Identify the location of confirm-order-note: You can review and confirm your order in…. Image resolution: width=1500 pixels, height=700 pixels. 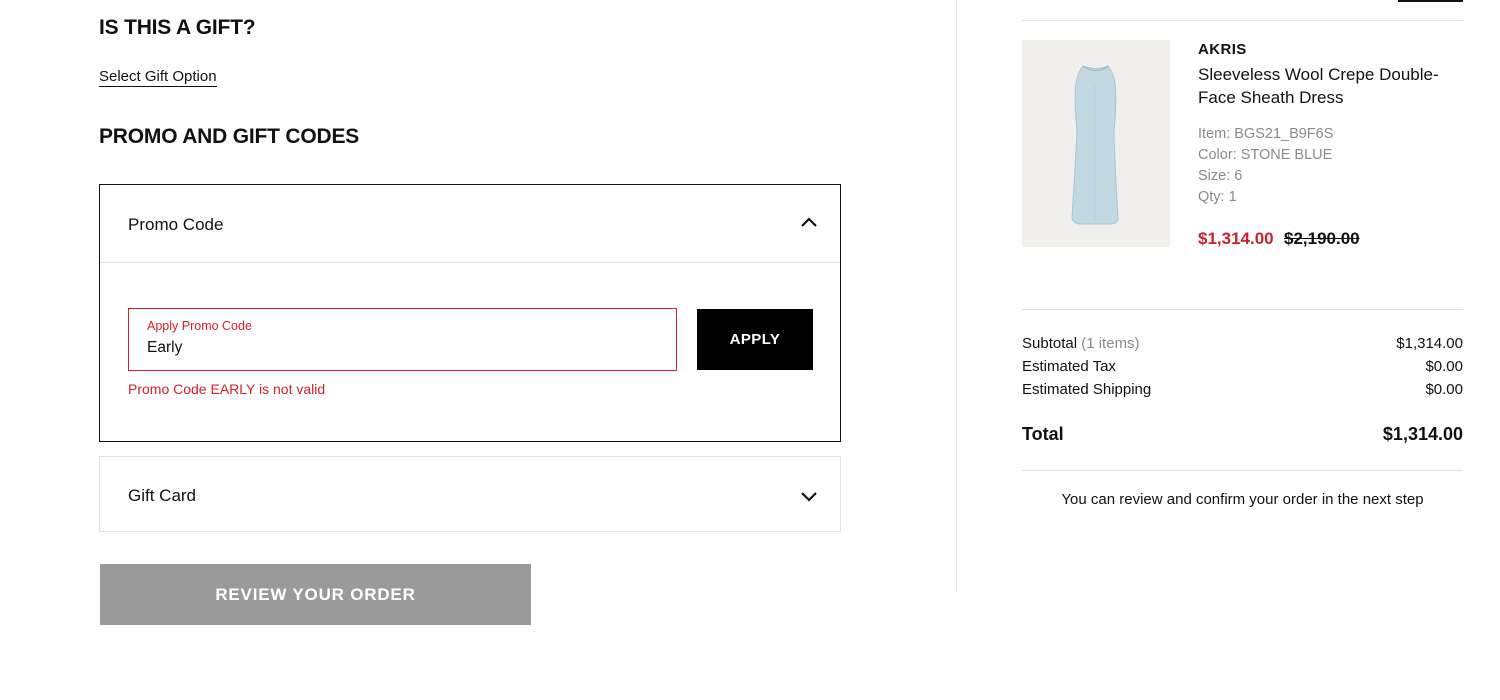
(1242, 499).